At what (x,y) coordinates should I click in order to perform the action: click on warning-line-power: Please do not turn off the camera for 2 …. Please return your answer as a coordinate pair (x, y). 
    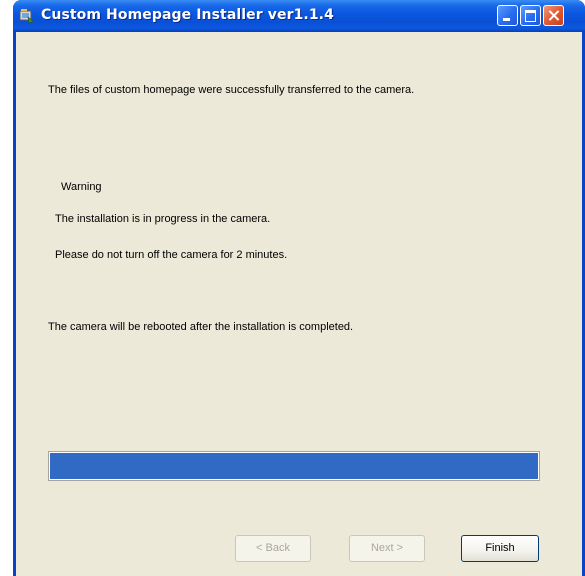
    Looking at the image, I should click on (171, 255).